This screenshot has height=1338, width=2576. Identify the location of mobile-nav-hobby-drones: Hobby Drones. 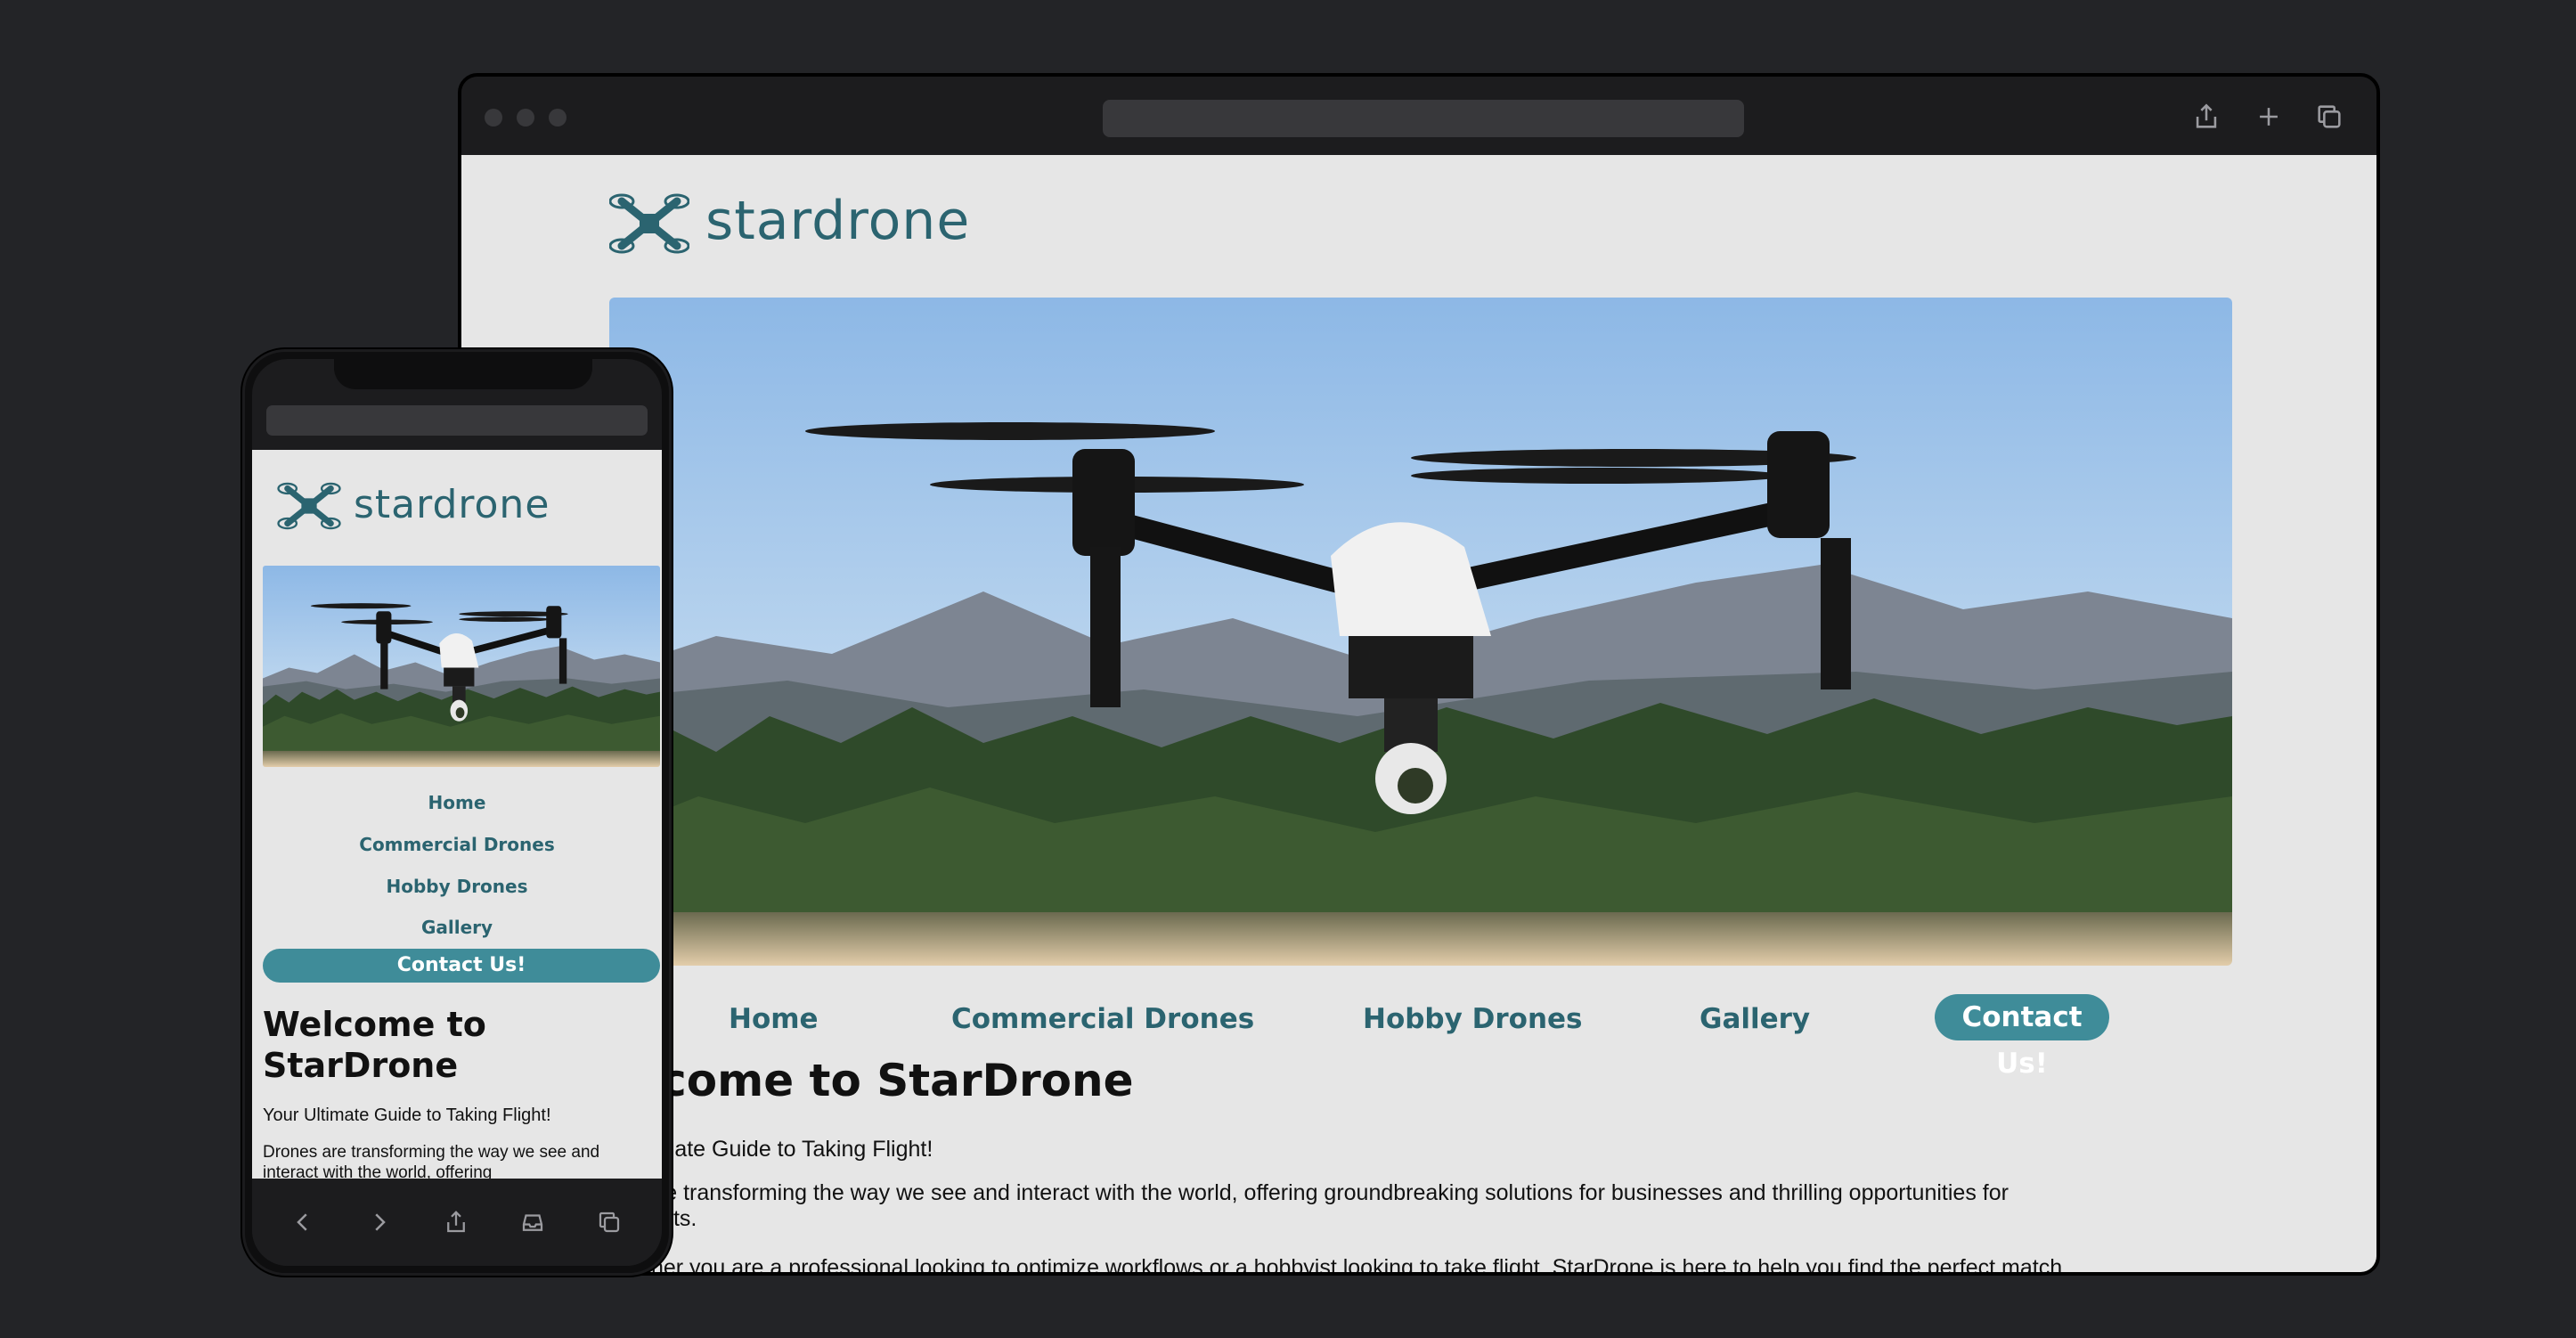
(457, 886).